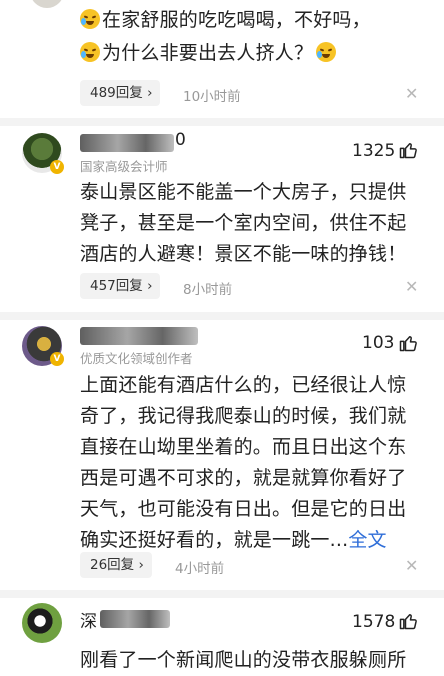  What do you see at coordinates (136, 358) in the screenshot?
I see `user-title: 优质文化领域创作者` at bounding box center [136, 358].